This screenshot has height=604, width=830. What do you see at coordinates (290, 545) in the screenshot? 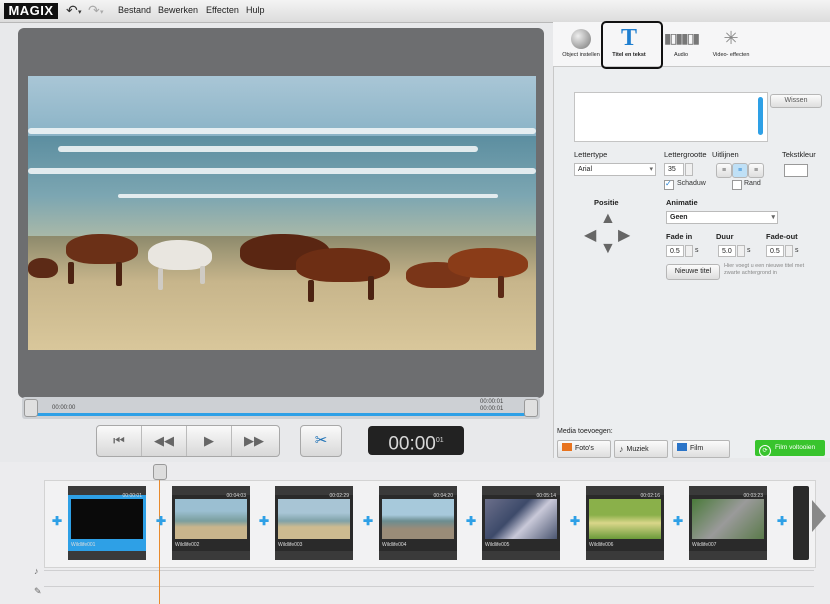
I see `clip-name: Wildlife003` at bounding box center [290, 545].